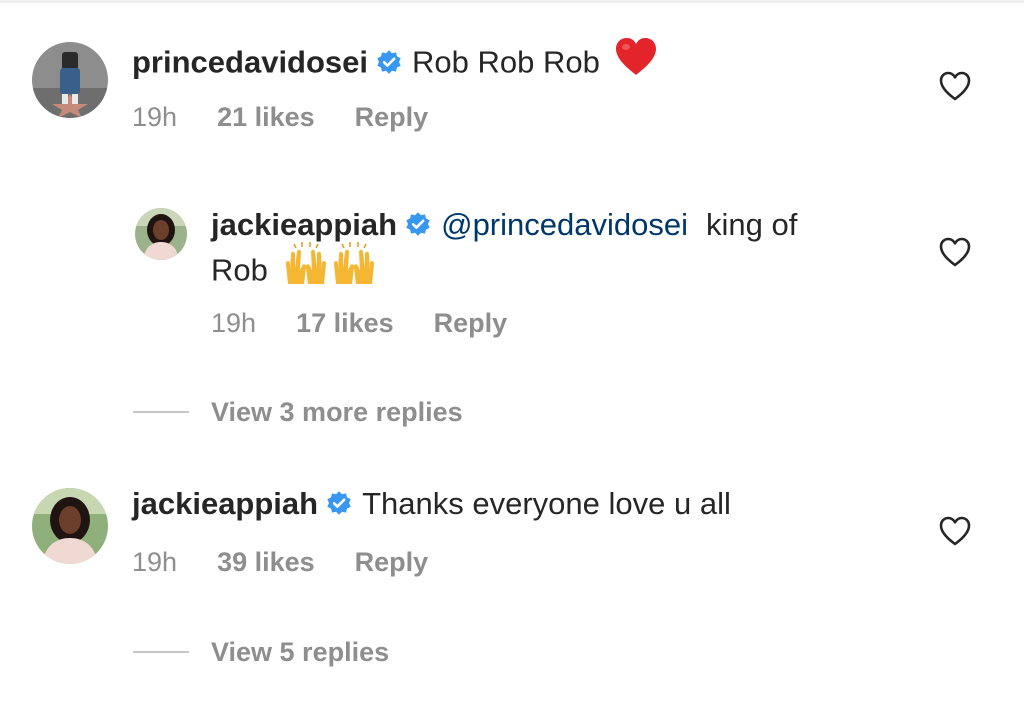 This screenshot has height=708, width=1024. I want to click on avatar-princedavidosei, so click(70, 80).